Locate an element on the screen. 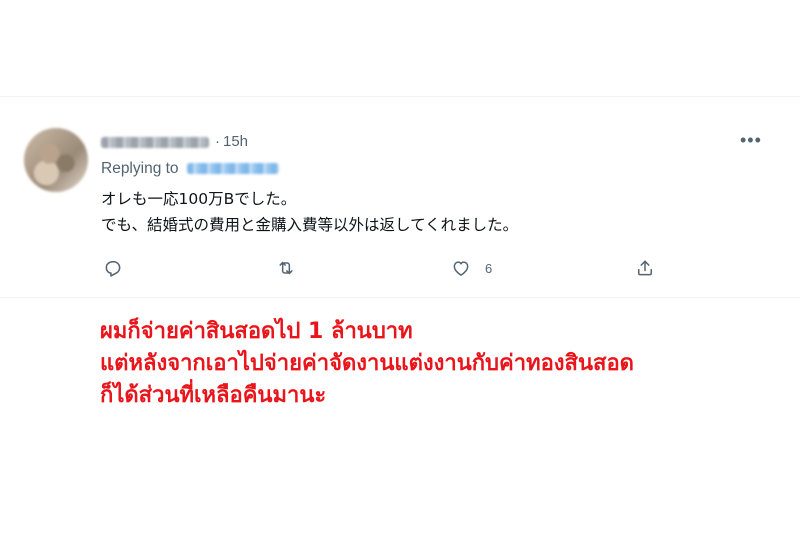 Image resolution: width=800 pixels, height=533 pixels. tweet-header: · 15h is located at coordinates (174, 141).